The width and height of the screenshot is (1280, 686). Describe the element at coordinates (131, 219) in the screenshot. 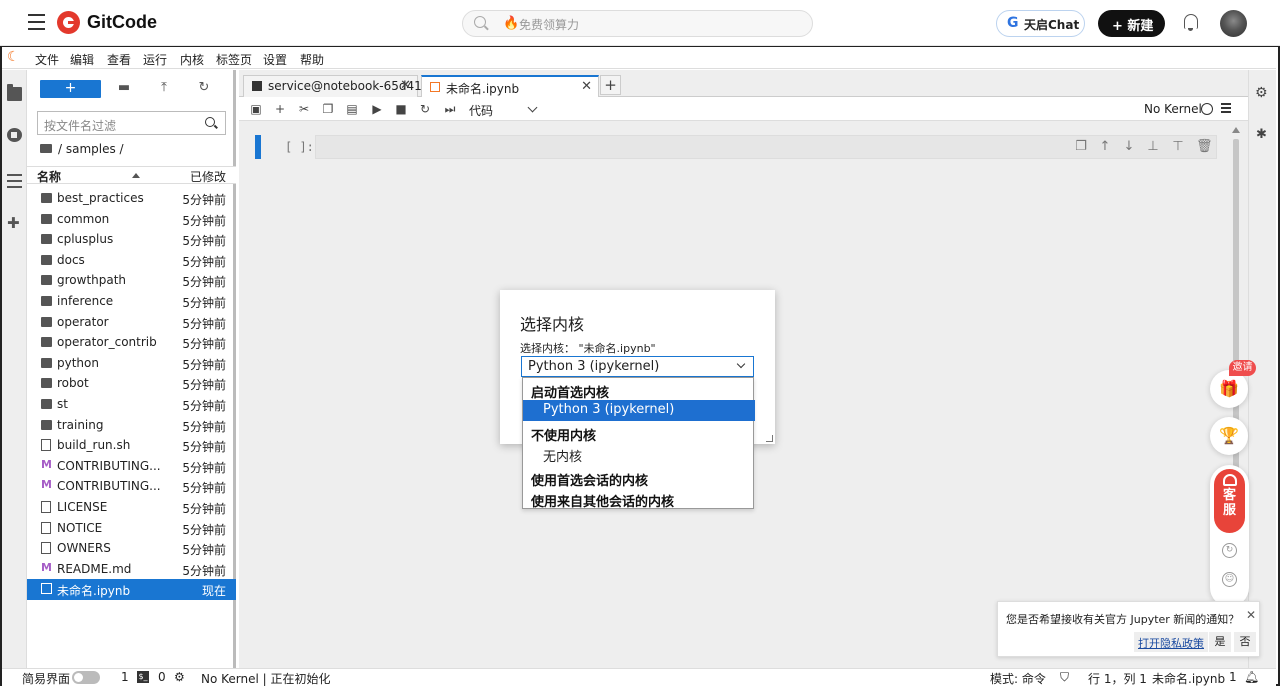

I see `file-row: common 5分钟前` at that location.